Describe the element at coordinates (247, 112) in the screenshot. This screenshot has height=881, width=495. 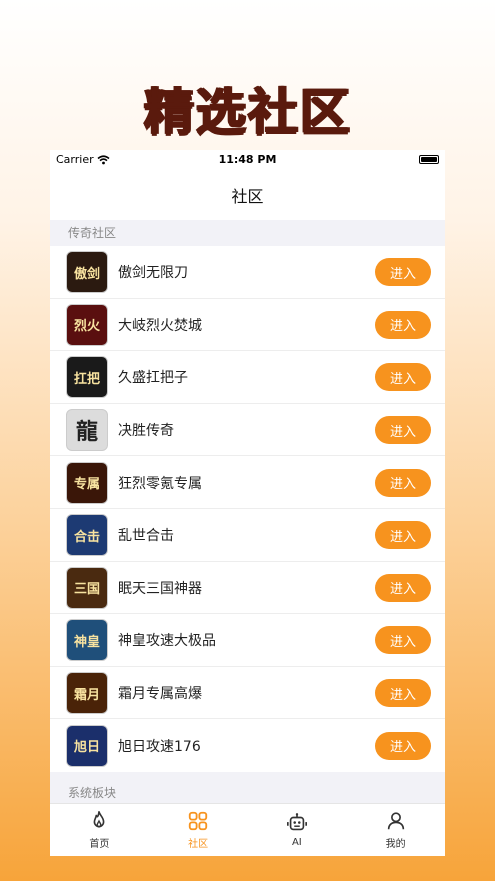
I see `promo-banner-title: 精选社区` at that location.